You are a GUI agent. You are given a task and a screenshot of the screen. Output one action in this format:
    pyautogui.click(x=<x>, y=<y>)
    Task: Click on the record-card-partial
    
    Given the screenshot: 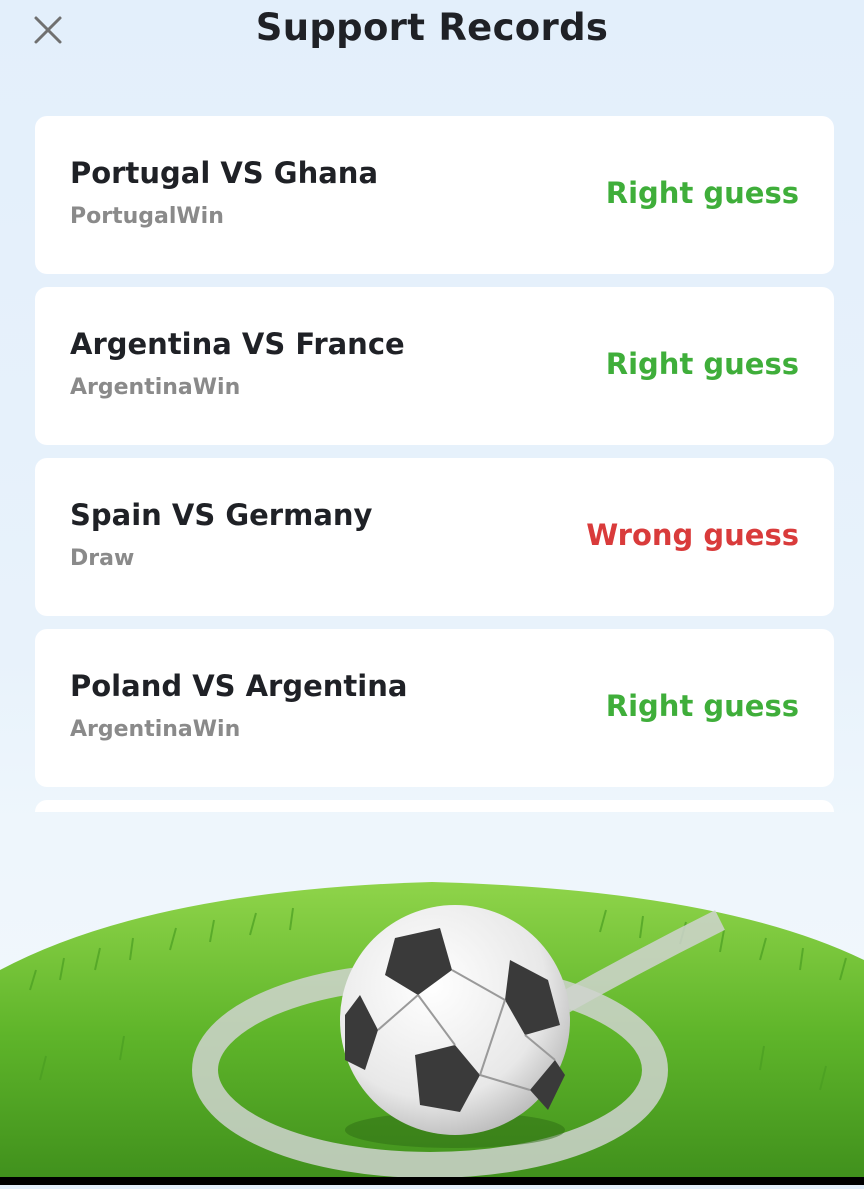 What is the action you would take?
    pyautogui.click(x=434, y=806)
    